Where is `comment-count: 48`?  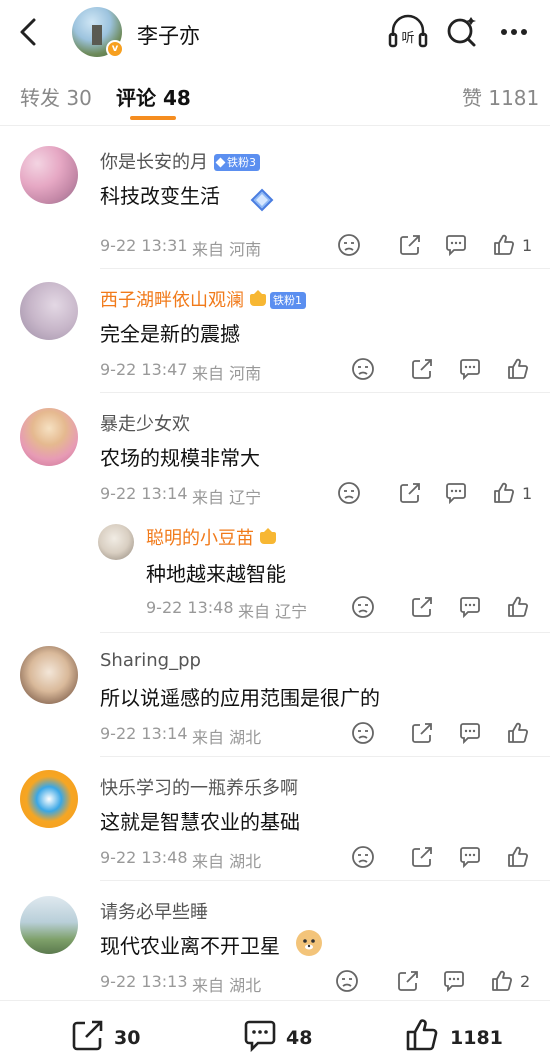 comment-count: 48 is located at coordinates (299, 1038).